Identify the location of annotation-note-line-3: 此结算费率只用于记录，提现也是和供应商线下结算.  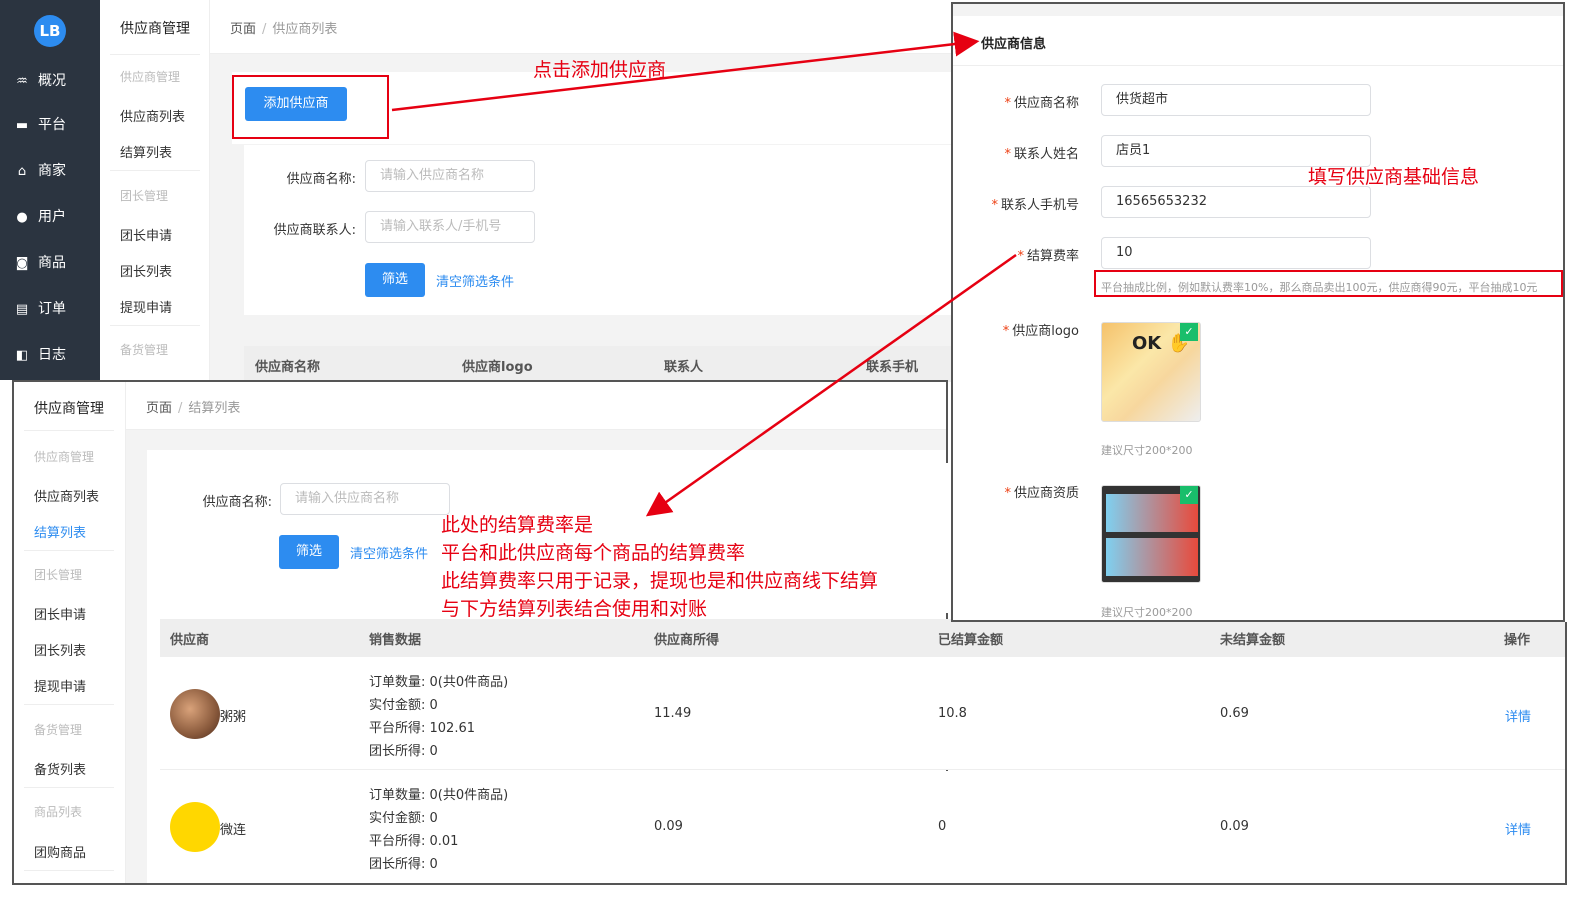
(660, 581).